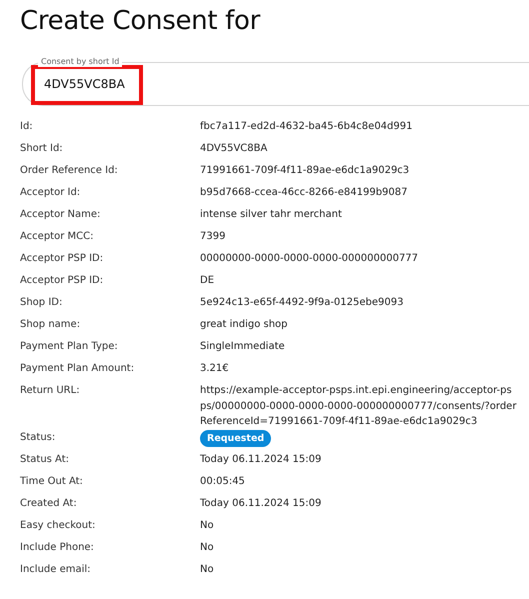  I want to click on status-badge: Requested, so click(236, 438).